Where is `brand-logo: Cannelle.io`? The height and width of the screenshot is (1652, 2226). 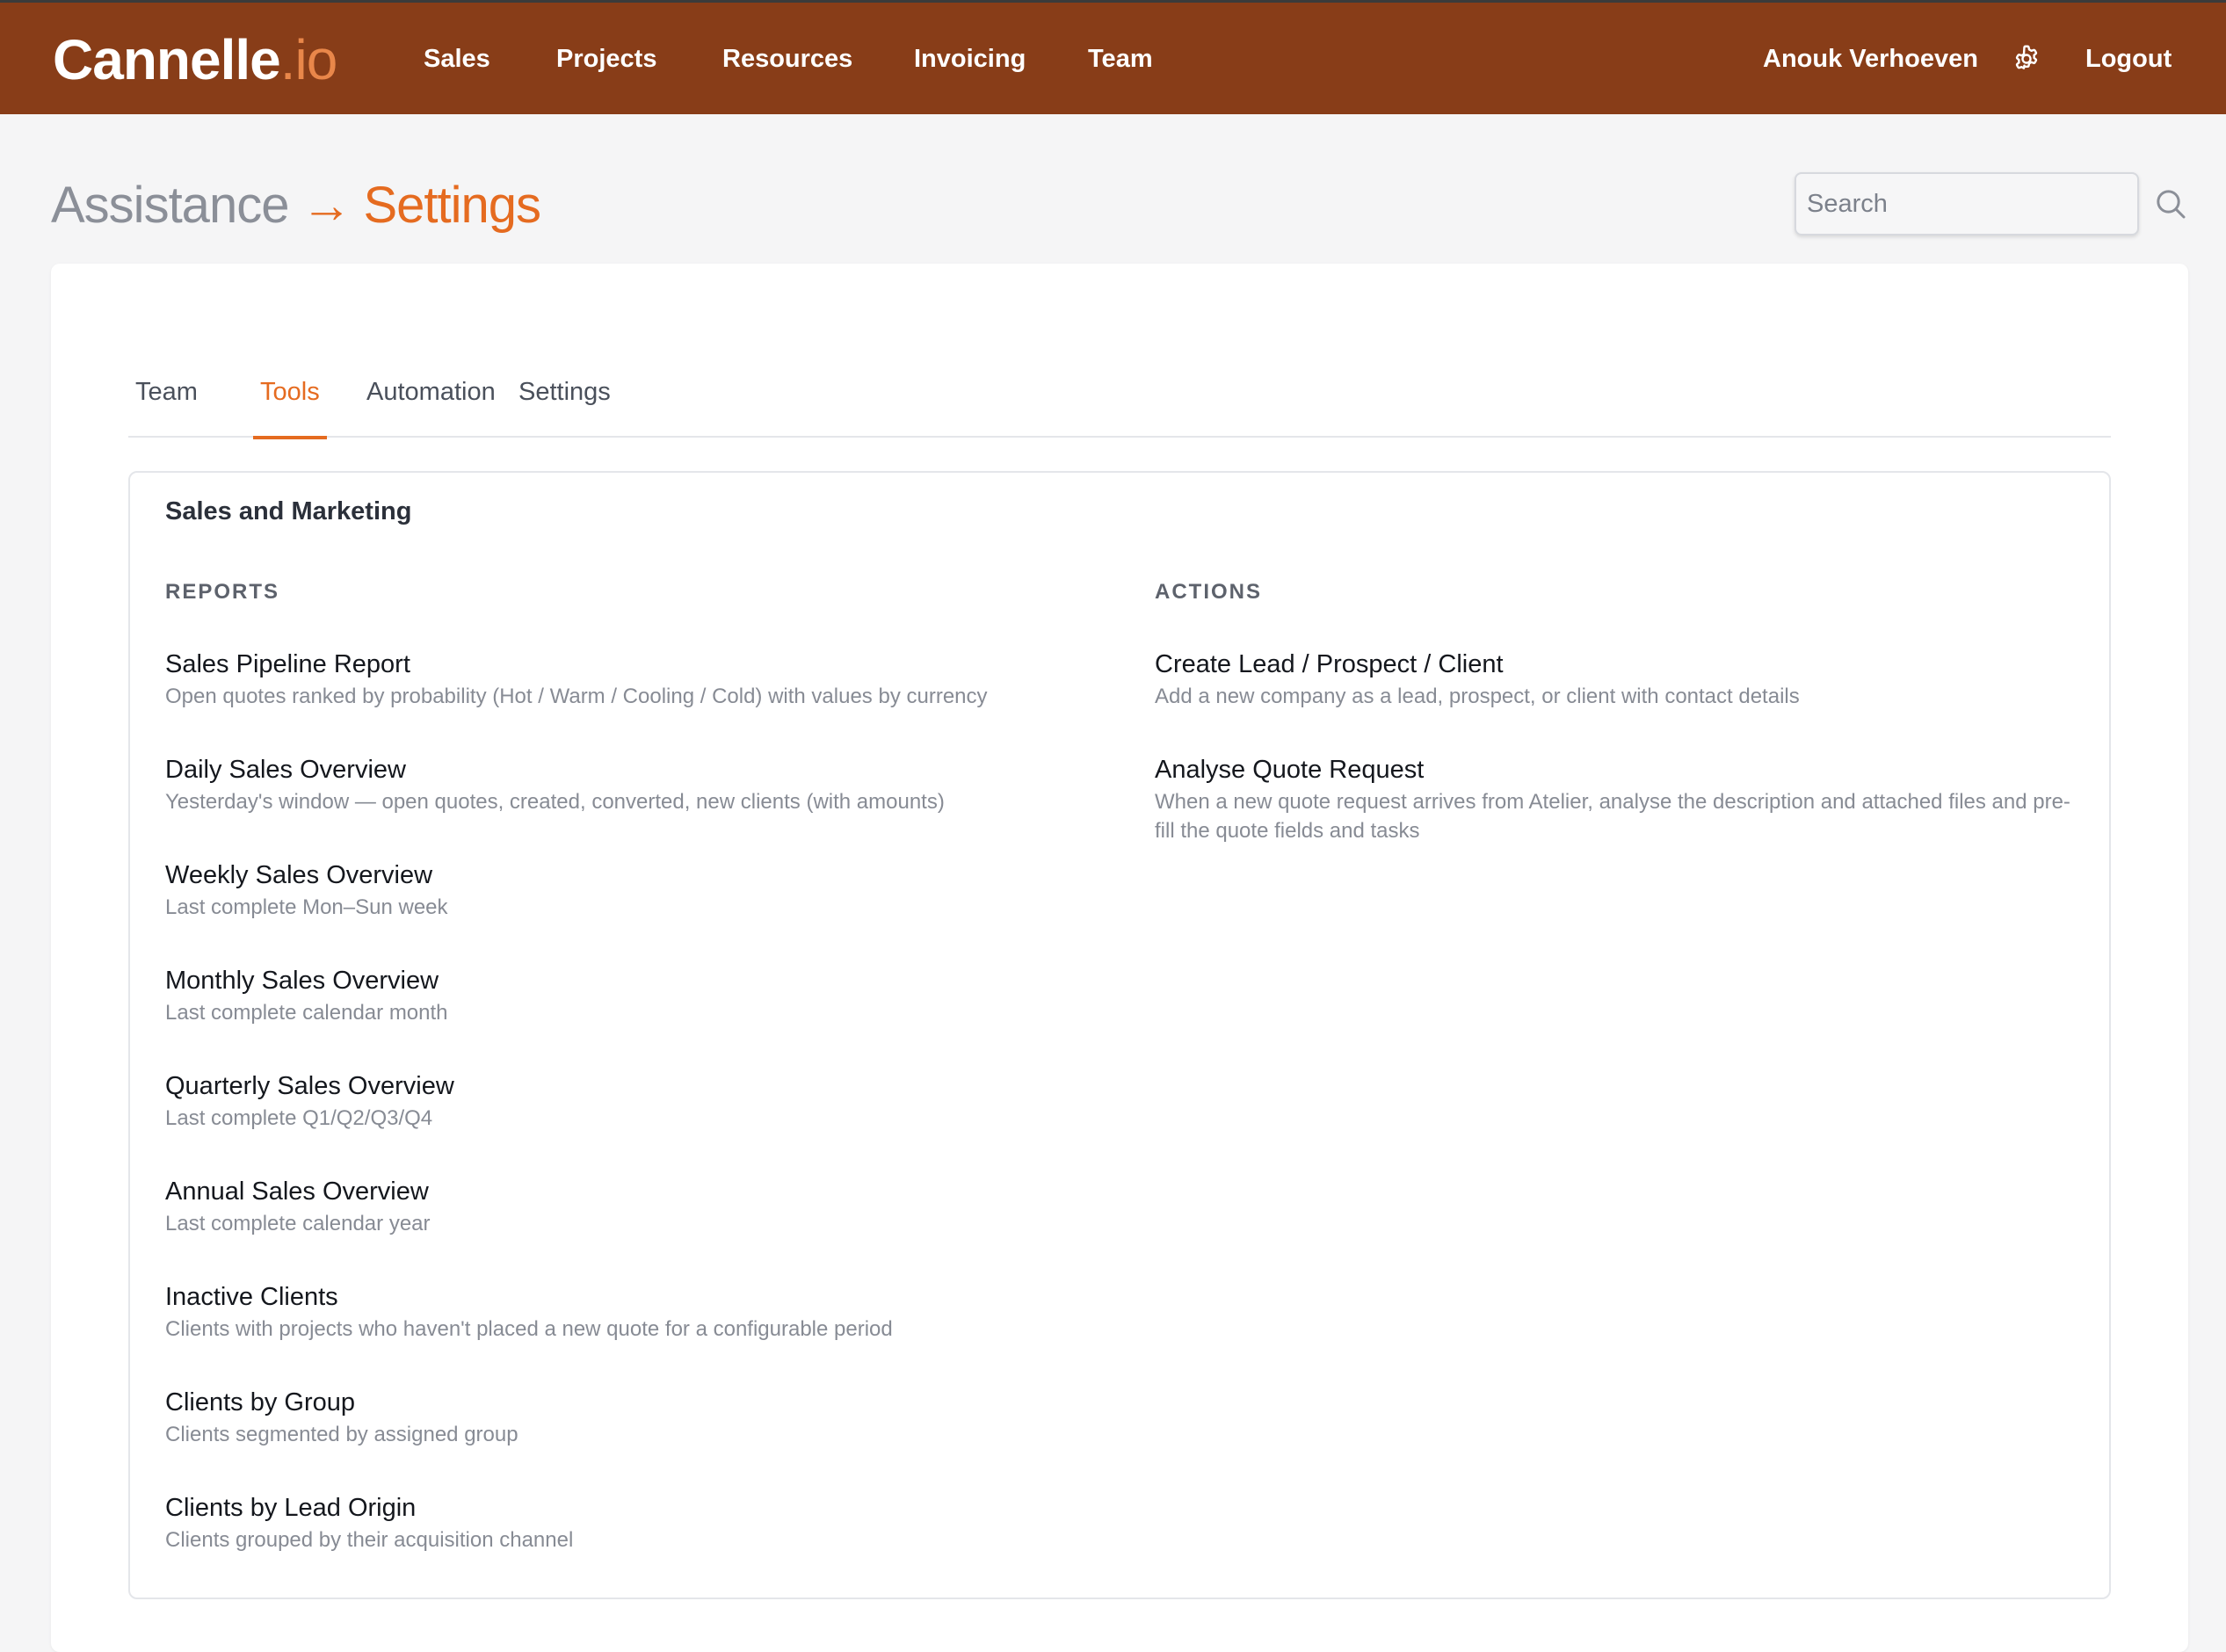
brand-logo: Cannelle.io is located at coordinates (195, 60).